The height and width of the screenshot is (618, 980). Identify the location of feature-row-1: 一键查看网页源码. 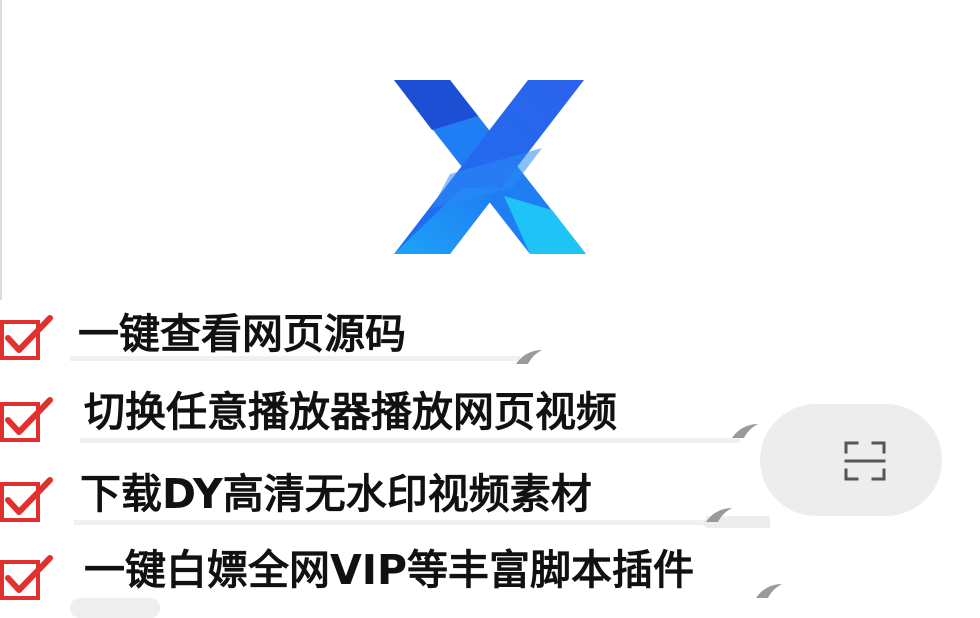
(280, 332).